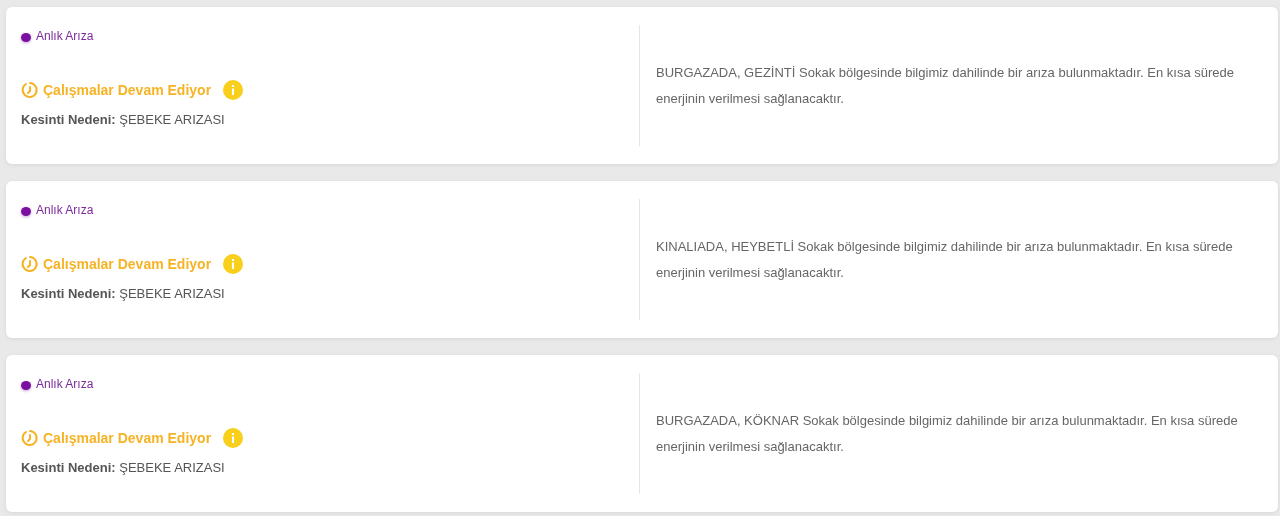 The height and width of the screenshot is (516, 1280). Describe the element at coordinates (947, 433) in the screenshot. I see `outage-description: BURGAZADA, KÖKNAR Sokak bölgesinde bilgimiz dahilinde bir arıza bulunmaktadır. En kısa sürede enerjinin verilmesi sağlanacaktır.` at that location.